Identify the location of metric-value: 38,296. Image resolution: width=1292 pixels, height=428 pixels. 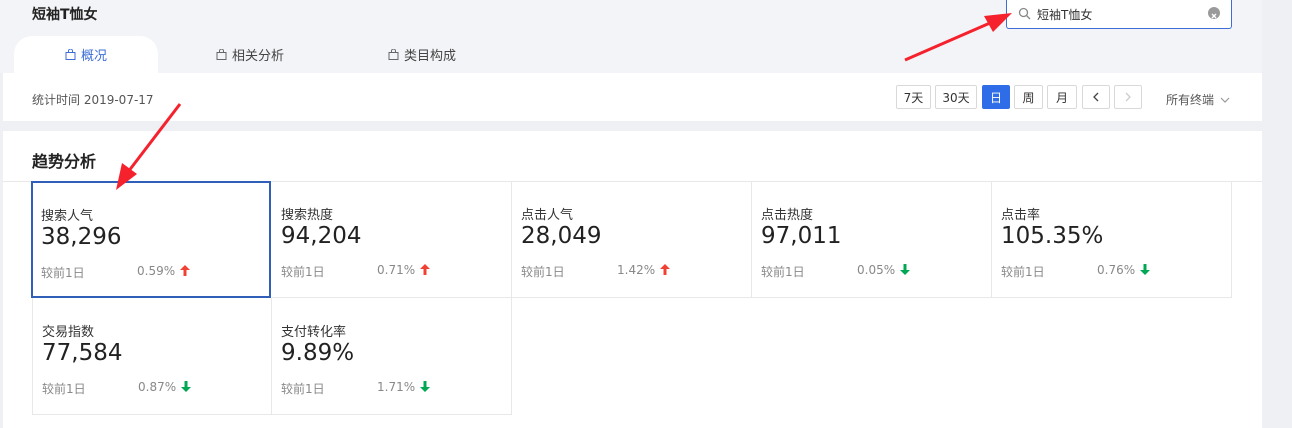
(81, 237).